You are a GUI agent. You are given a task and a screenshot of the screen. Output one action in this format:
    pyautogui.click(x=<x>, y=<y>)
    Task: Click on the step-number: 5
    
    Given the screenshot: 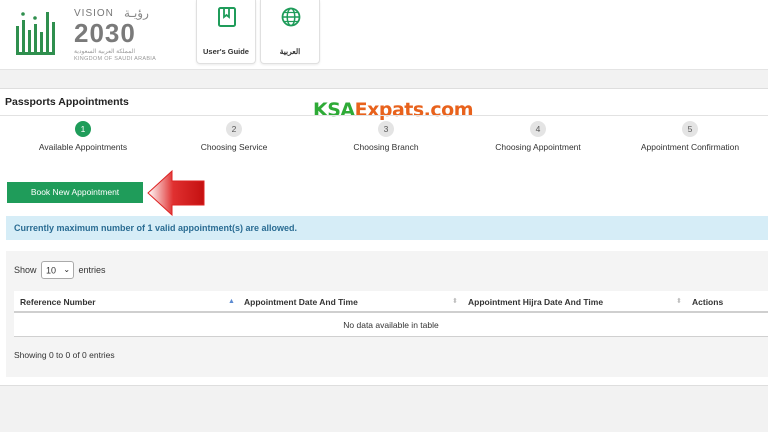 What is the action you would take?
    pyautogui.click(x=690, y=129)
    